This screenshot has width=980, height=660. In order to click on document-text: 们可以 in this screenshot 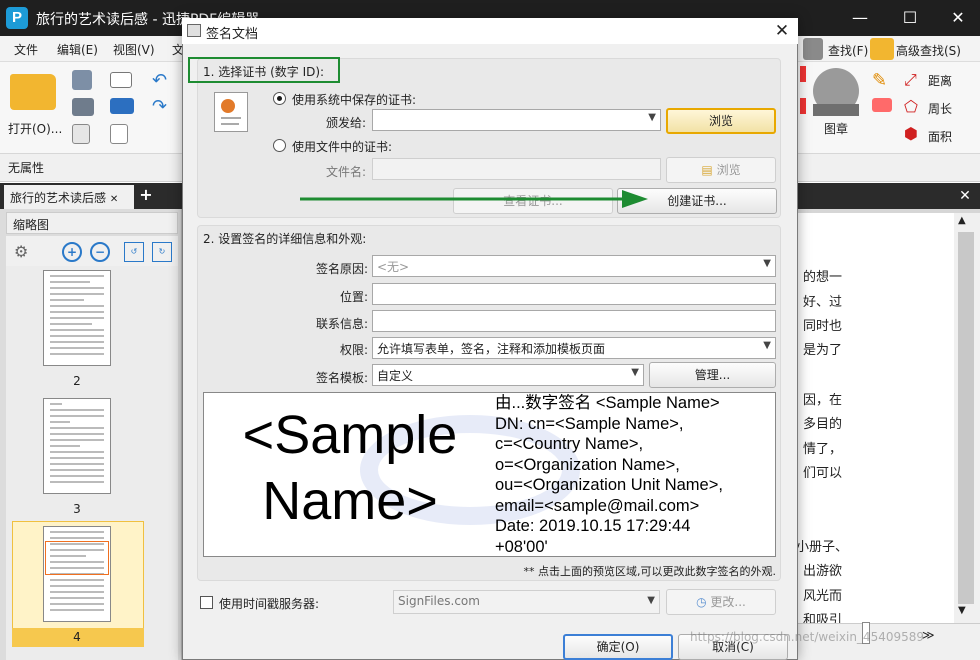, I will do `click(822, 473)`.